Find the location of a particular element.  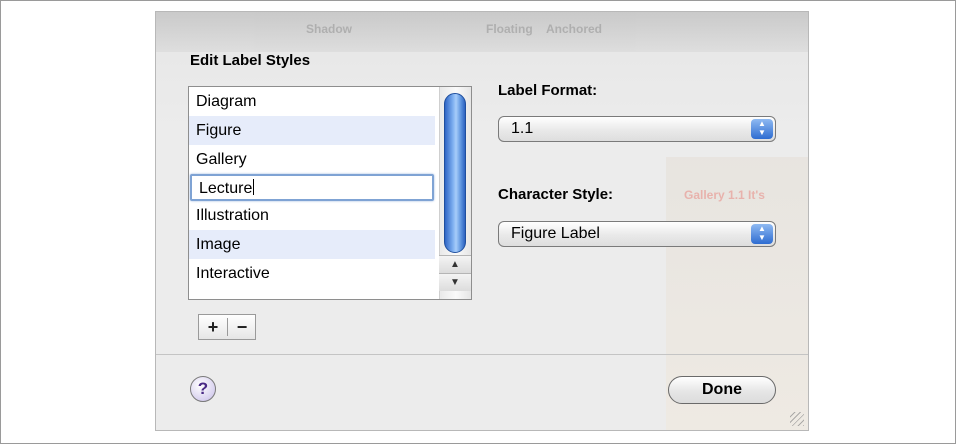

list-item-label: Illustration is located at coordinates (232, 215).